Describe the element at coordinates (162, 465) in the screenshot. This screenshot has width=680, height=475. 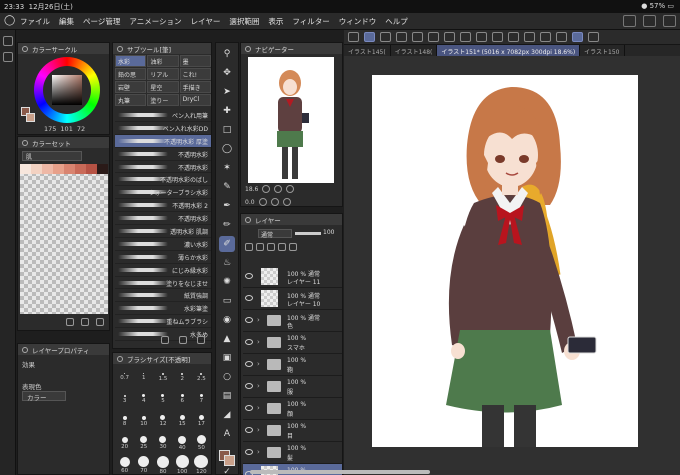
I see `brush-size-cell: 80` at that location.